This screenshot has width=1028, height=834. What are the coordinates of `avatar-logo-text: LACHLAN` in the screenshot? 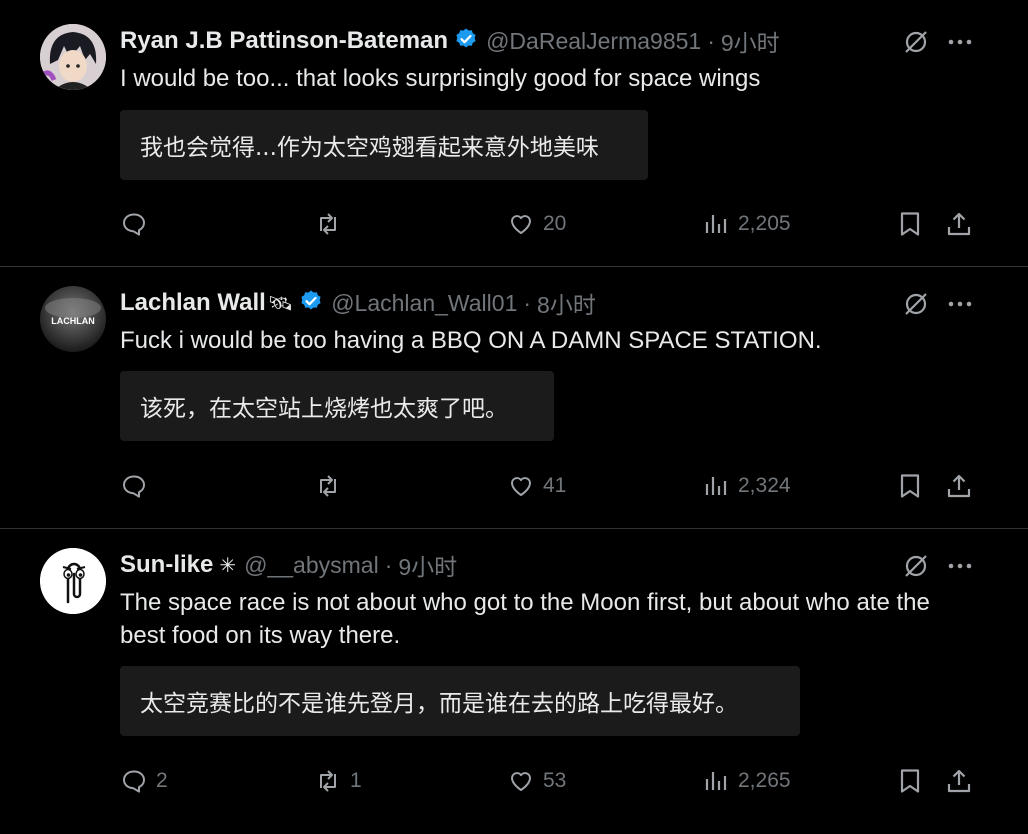 It's located at (73, 321).